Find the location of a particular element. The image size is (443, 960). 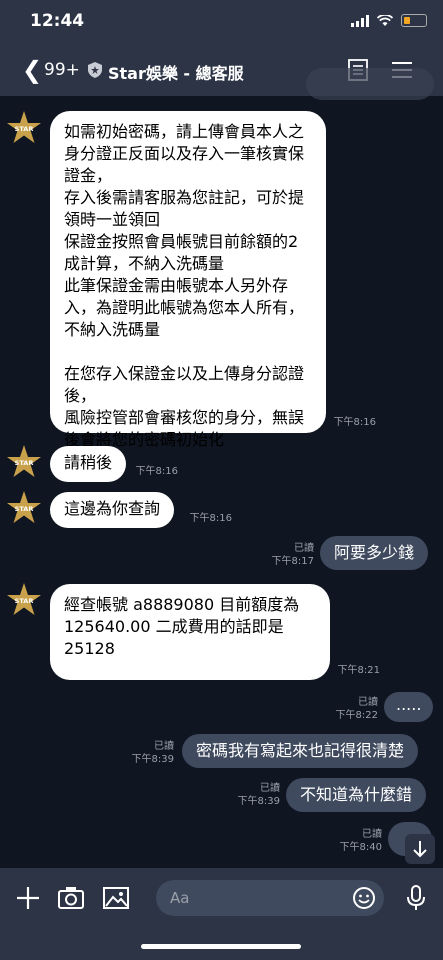

mic-icon is located at coordinates (416, 898).